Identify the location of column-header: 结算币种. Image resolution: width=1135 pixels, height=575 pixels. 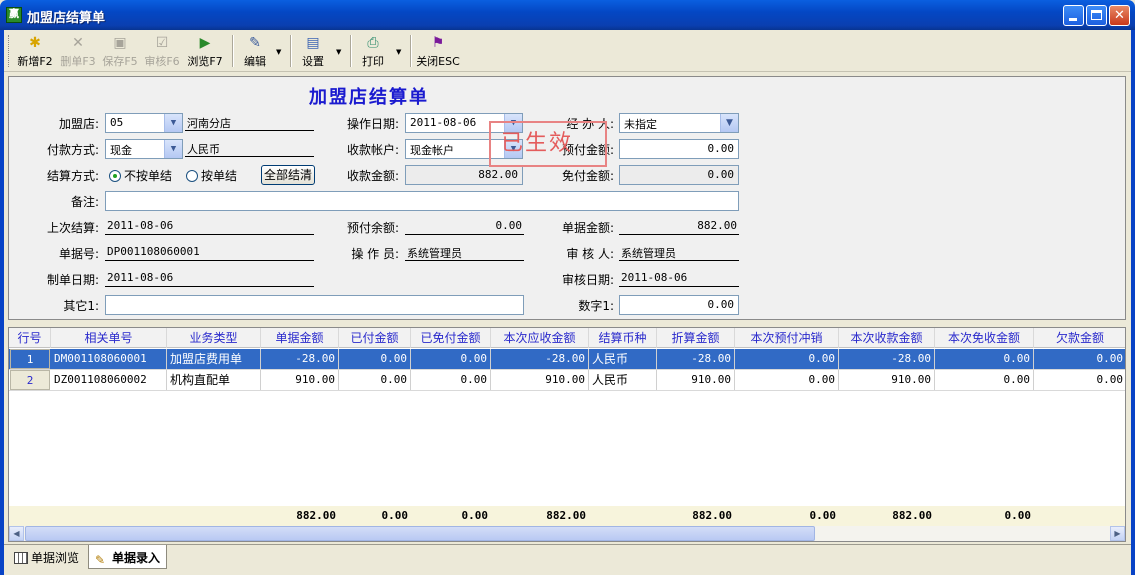
(623, 338).